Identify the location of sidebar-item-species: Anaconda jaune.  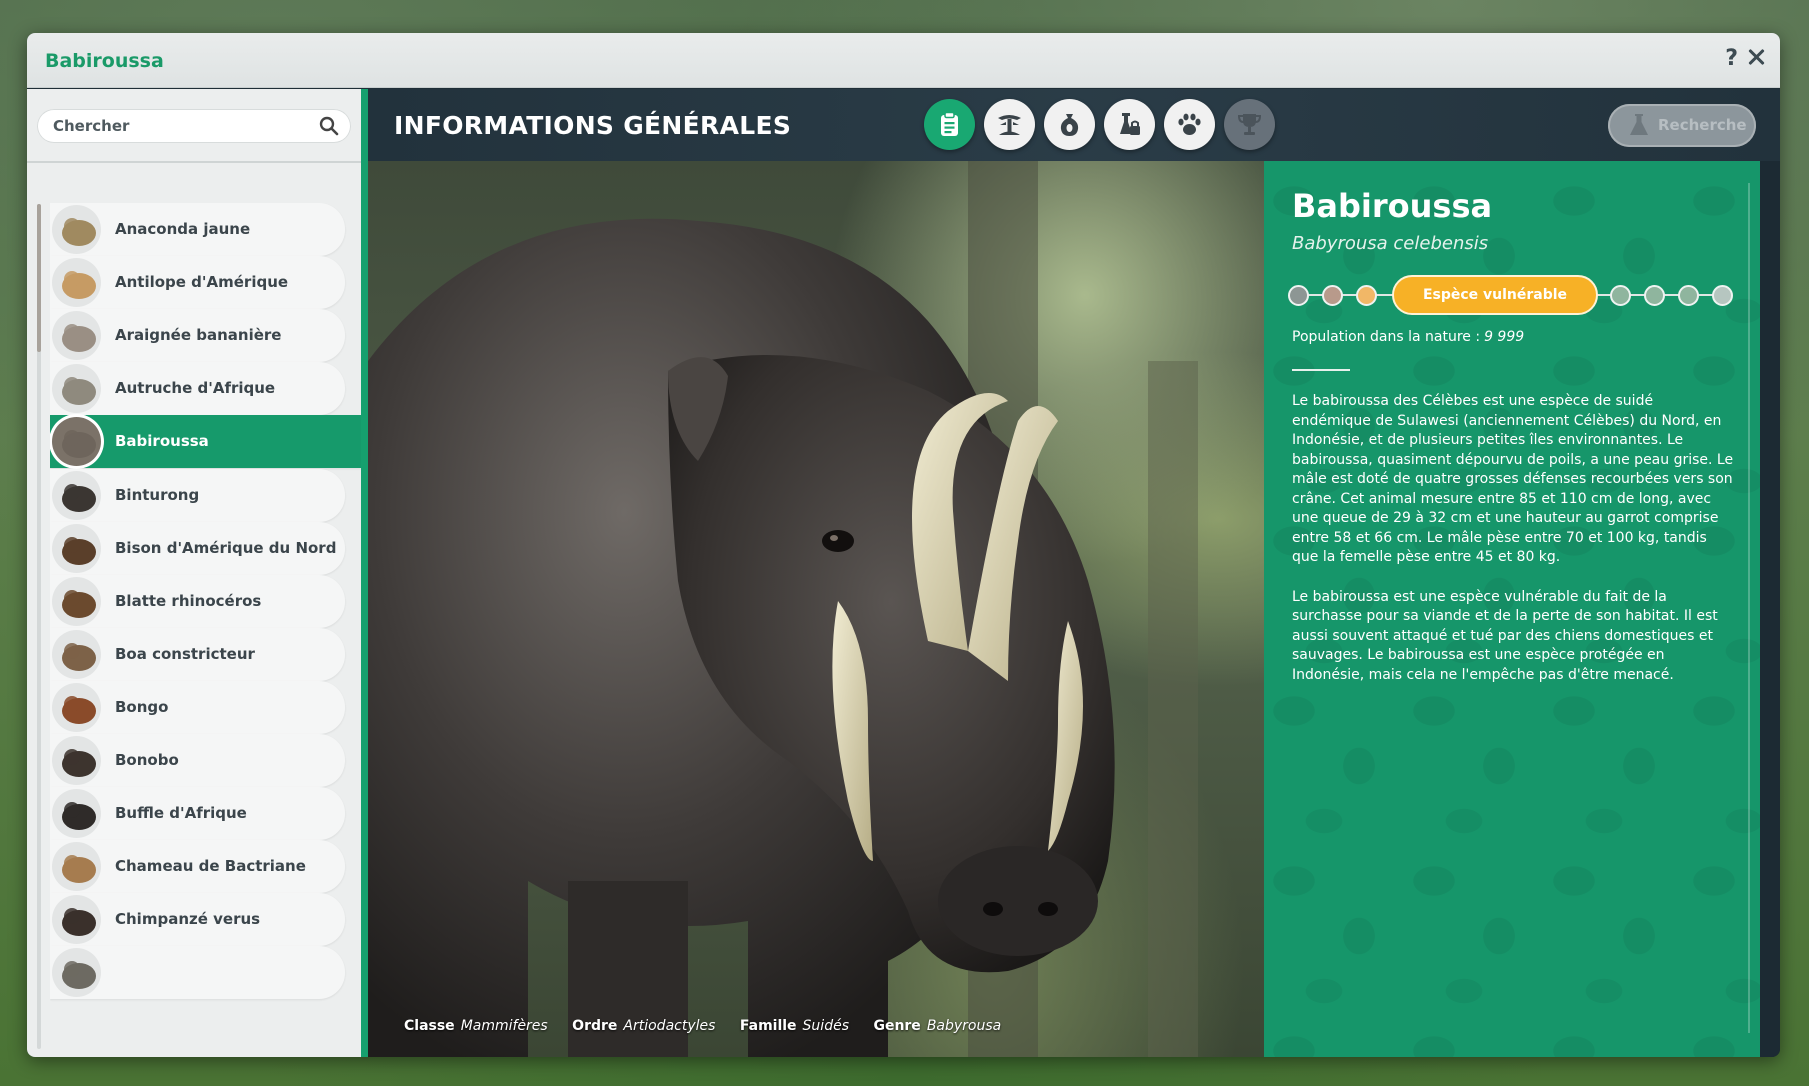
(197, 229).